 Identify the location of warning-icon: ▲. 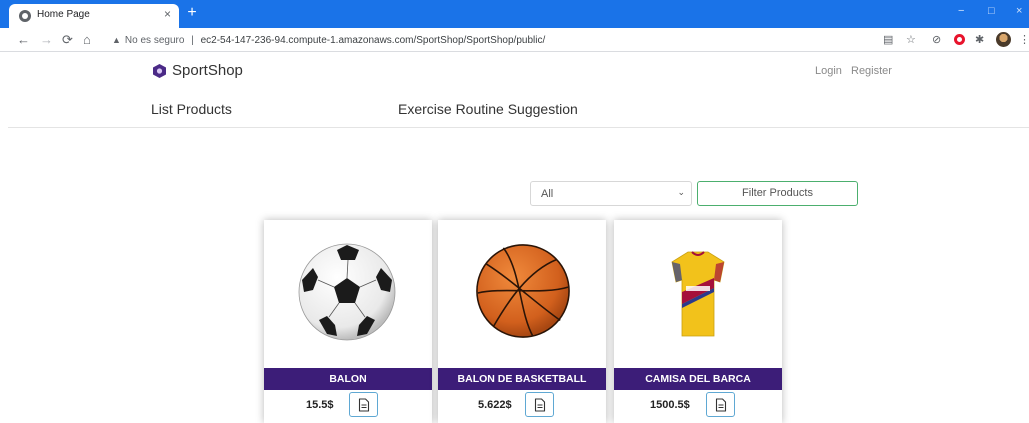
(116, 40).